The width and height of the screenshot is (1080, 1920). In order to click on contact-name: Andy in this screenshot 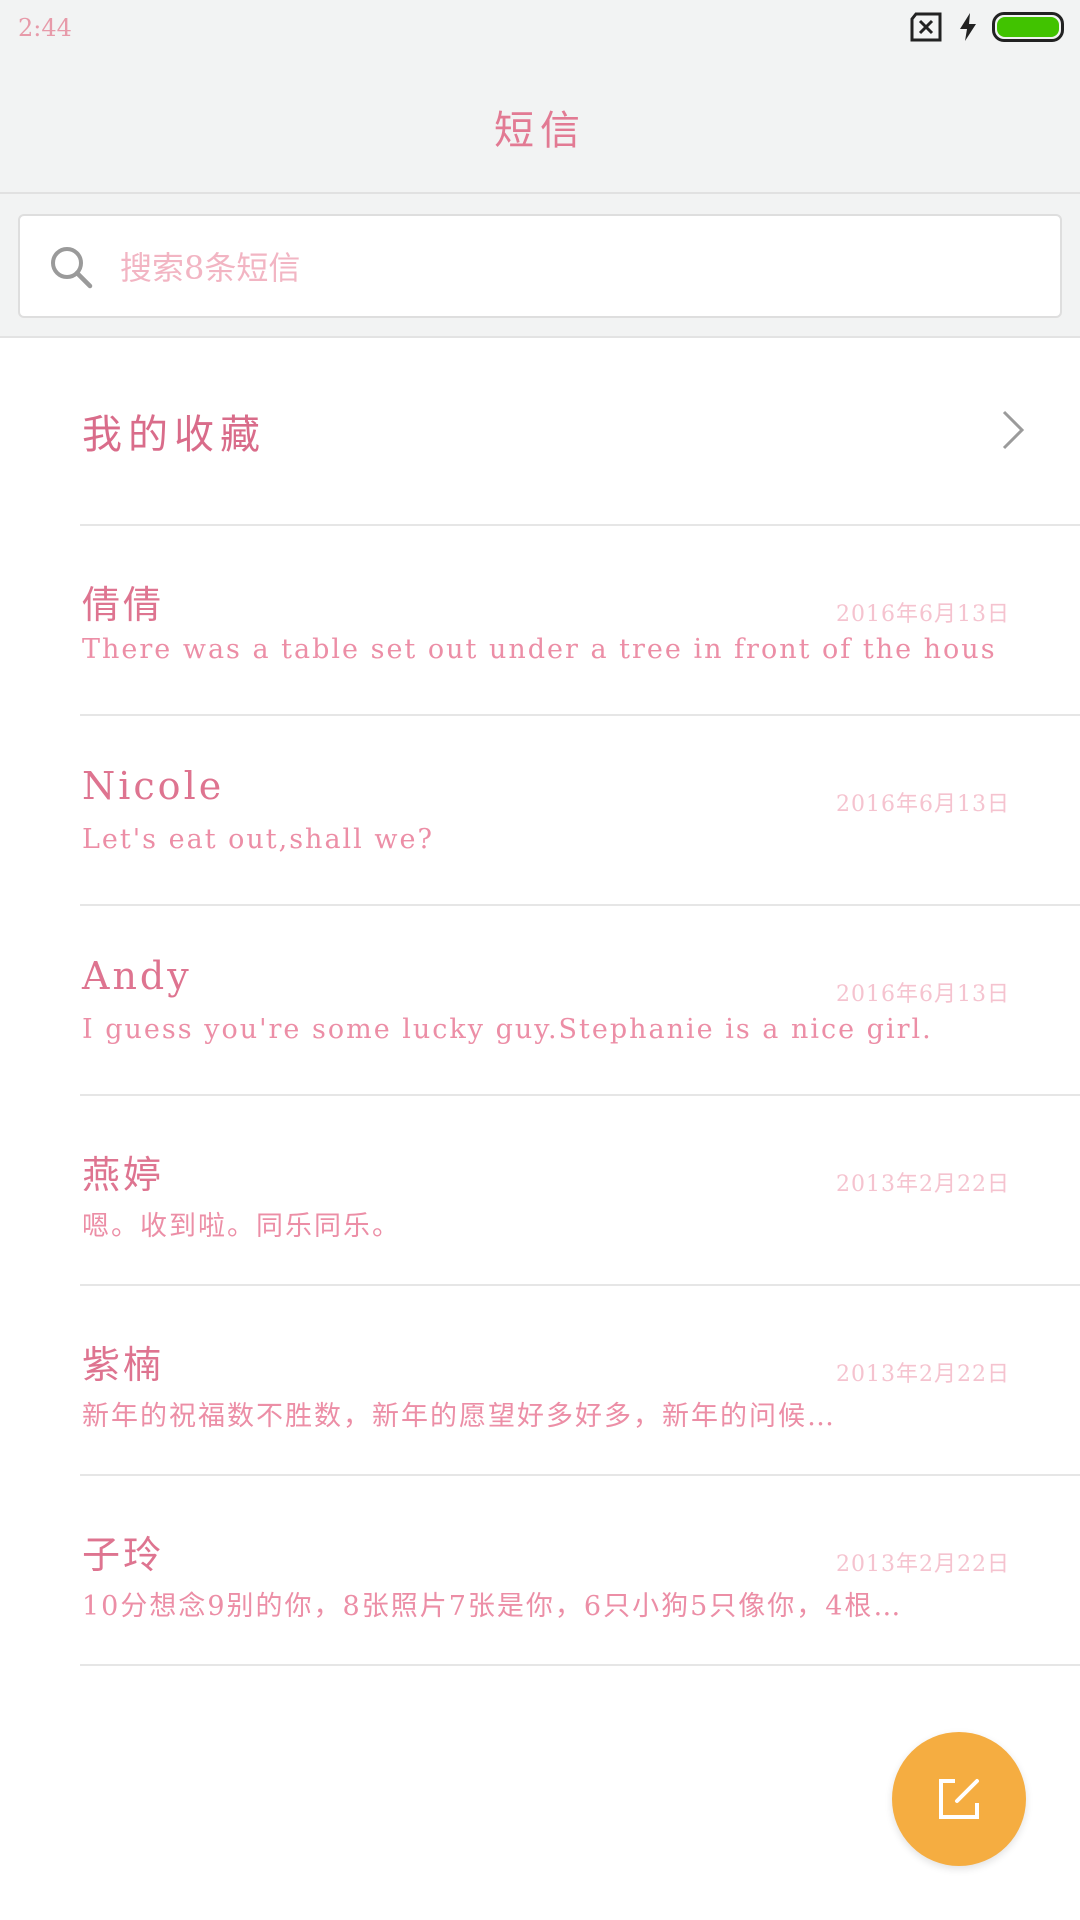, I will do `click(137, 976)`.